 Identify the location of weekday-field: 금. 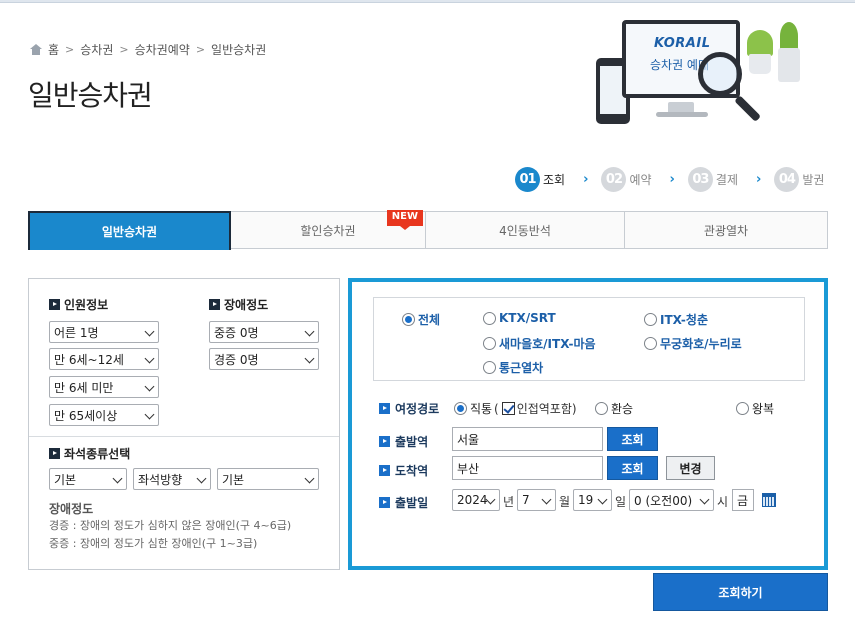
(743, 500).